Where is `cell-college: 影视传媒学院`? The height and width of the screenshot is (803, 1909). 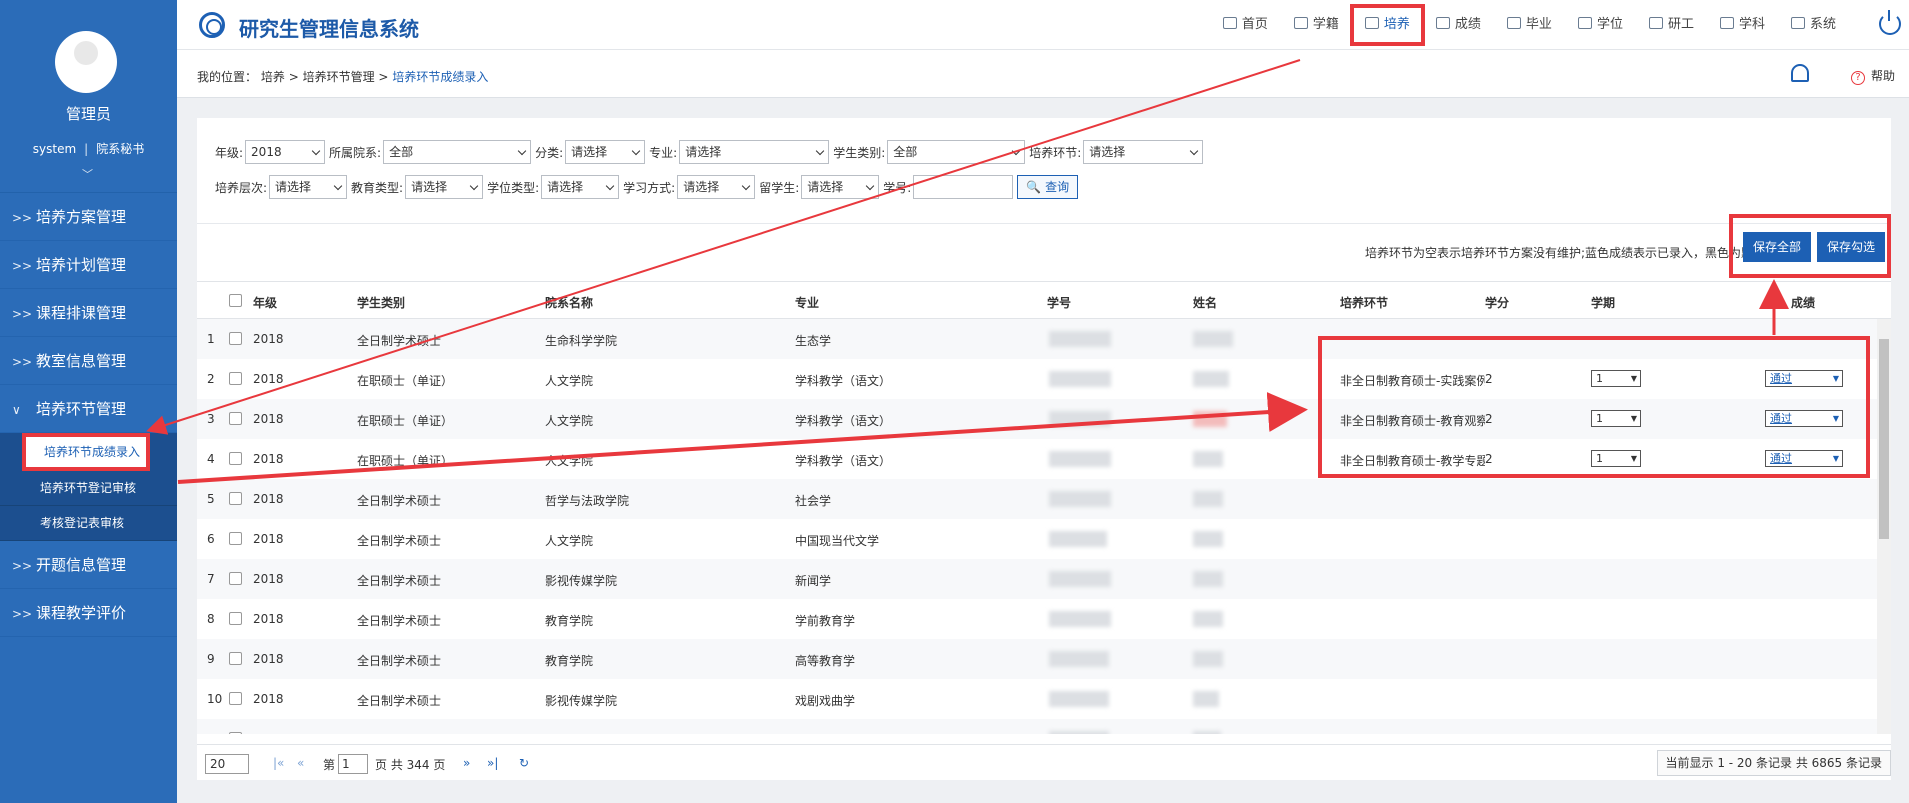
cell-college: 影视传媒学院 is located at coordinates (581, 733).